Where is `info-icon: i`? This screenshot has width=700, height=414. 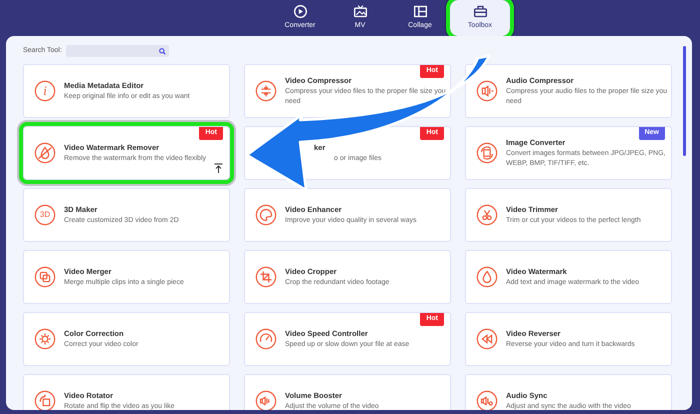
info-icon: i is located at coordinates (45, 91).